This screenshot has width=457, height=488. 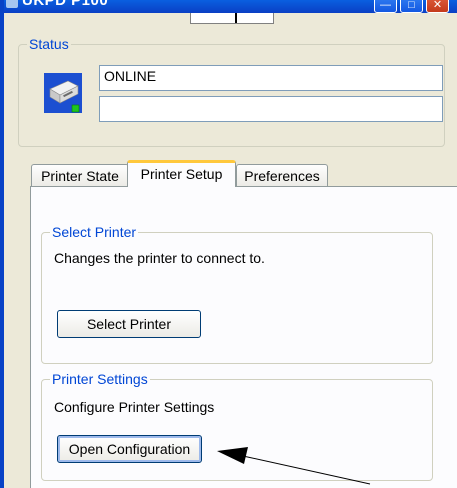 I want to click on arrow-icon, so click(x=294, y=466).